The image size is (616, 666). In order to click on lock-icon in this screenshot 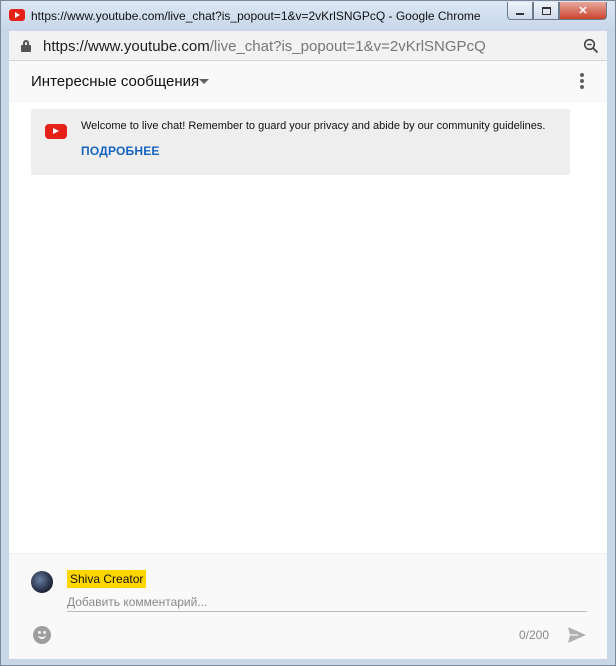, I will do `click(26, 46)`.